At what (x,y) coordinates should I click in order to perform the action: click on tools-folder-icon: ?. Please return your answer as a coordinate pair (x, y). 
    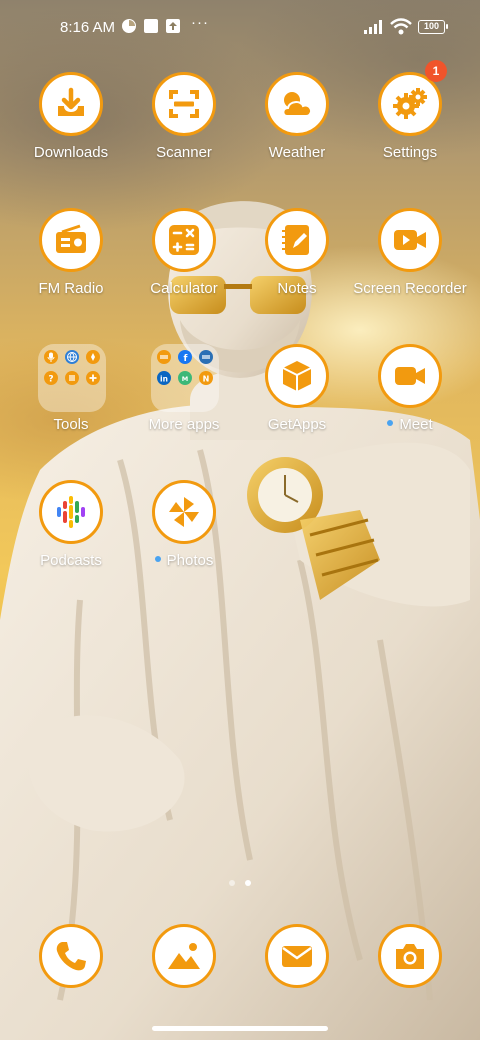
    Looking at the image, I should click on (72, 378).